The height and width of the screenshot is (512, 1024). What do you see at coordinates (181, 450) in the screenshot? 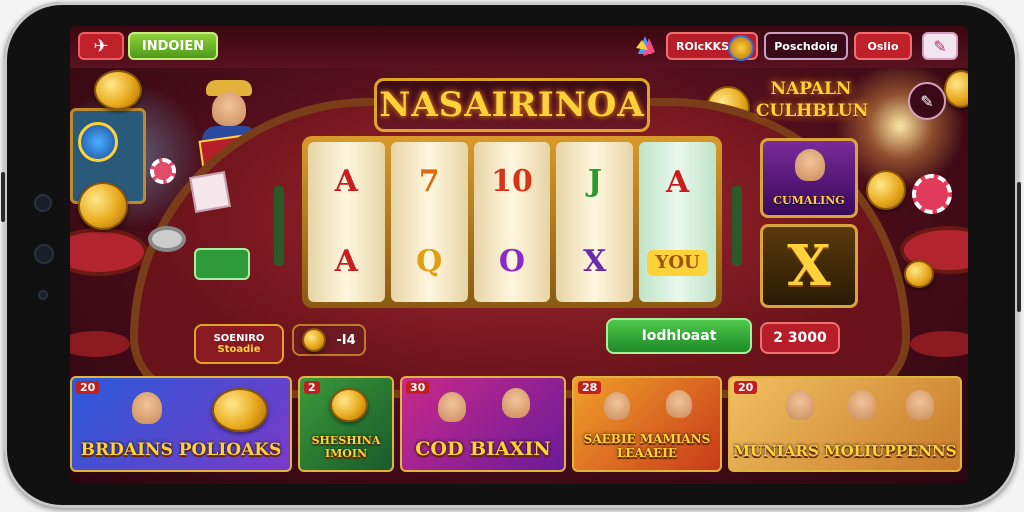
I see `game-card-title: BRDAINS POLIOAKS` at bounding box center [181, 450].